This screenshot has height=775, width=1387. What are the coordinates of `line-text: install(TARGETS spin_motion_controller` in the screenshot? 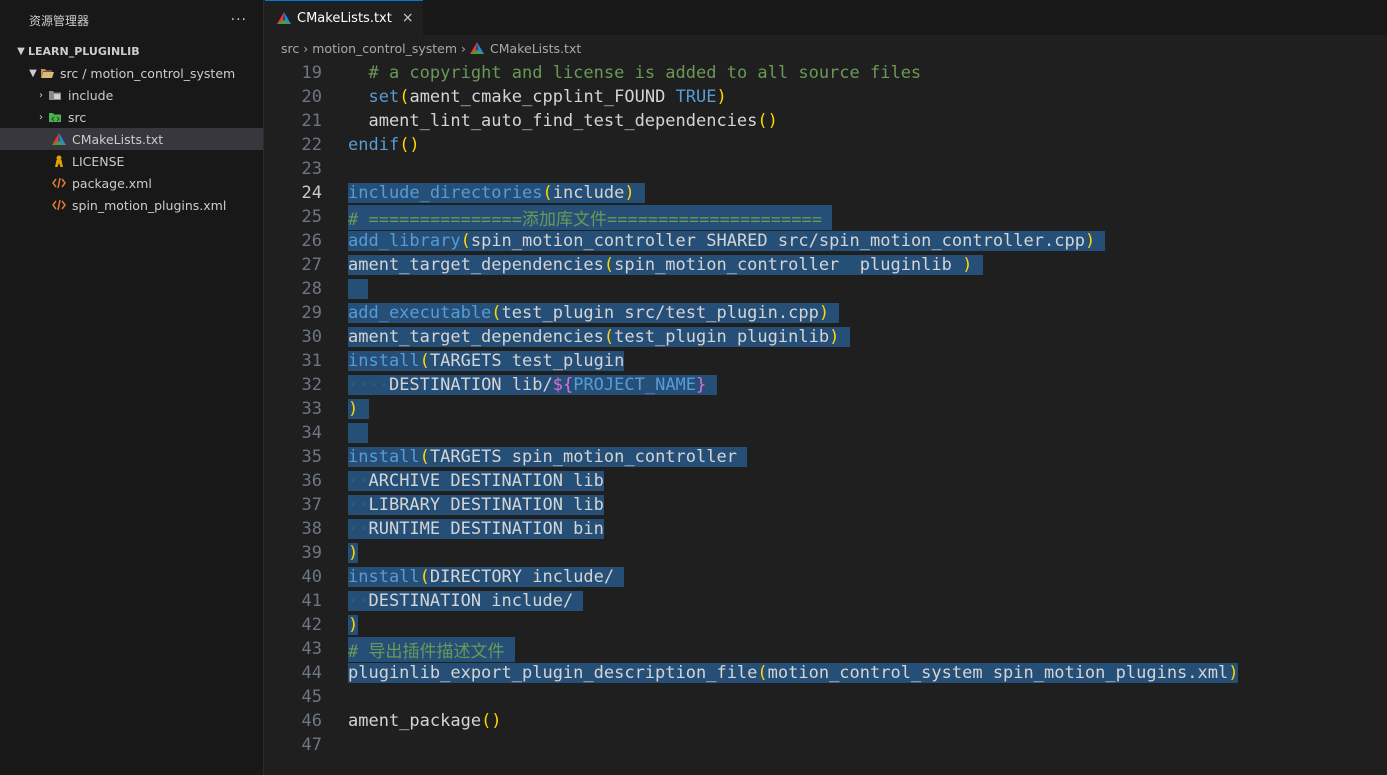 It's located at (548, 457).